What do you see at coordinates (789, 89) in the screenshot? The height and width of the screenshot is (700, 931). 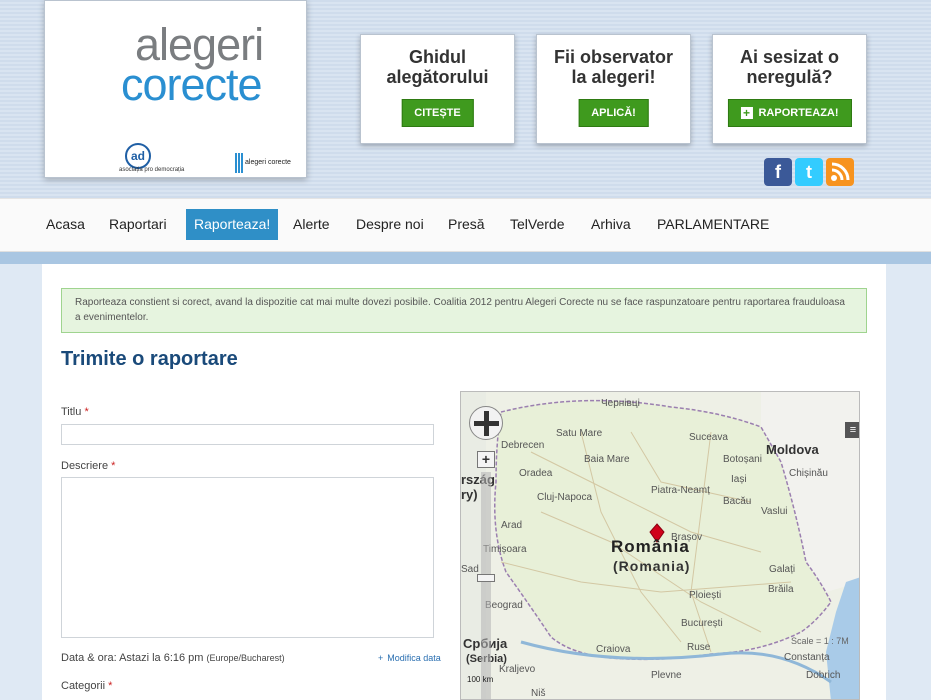 I see `promo-neregula: Ai sesizat o neregulă? + RAPORTEAZA!` at bounding box center [789, 89].